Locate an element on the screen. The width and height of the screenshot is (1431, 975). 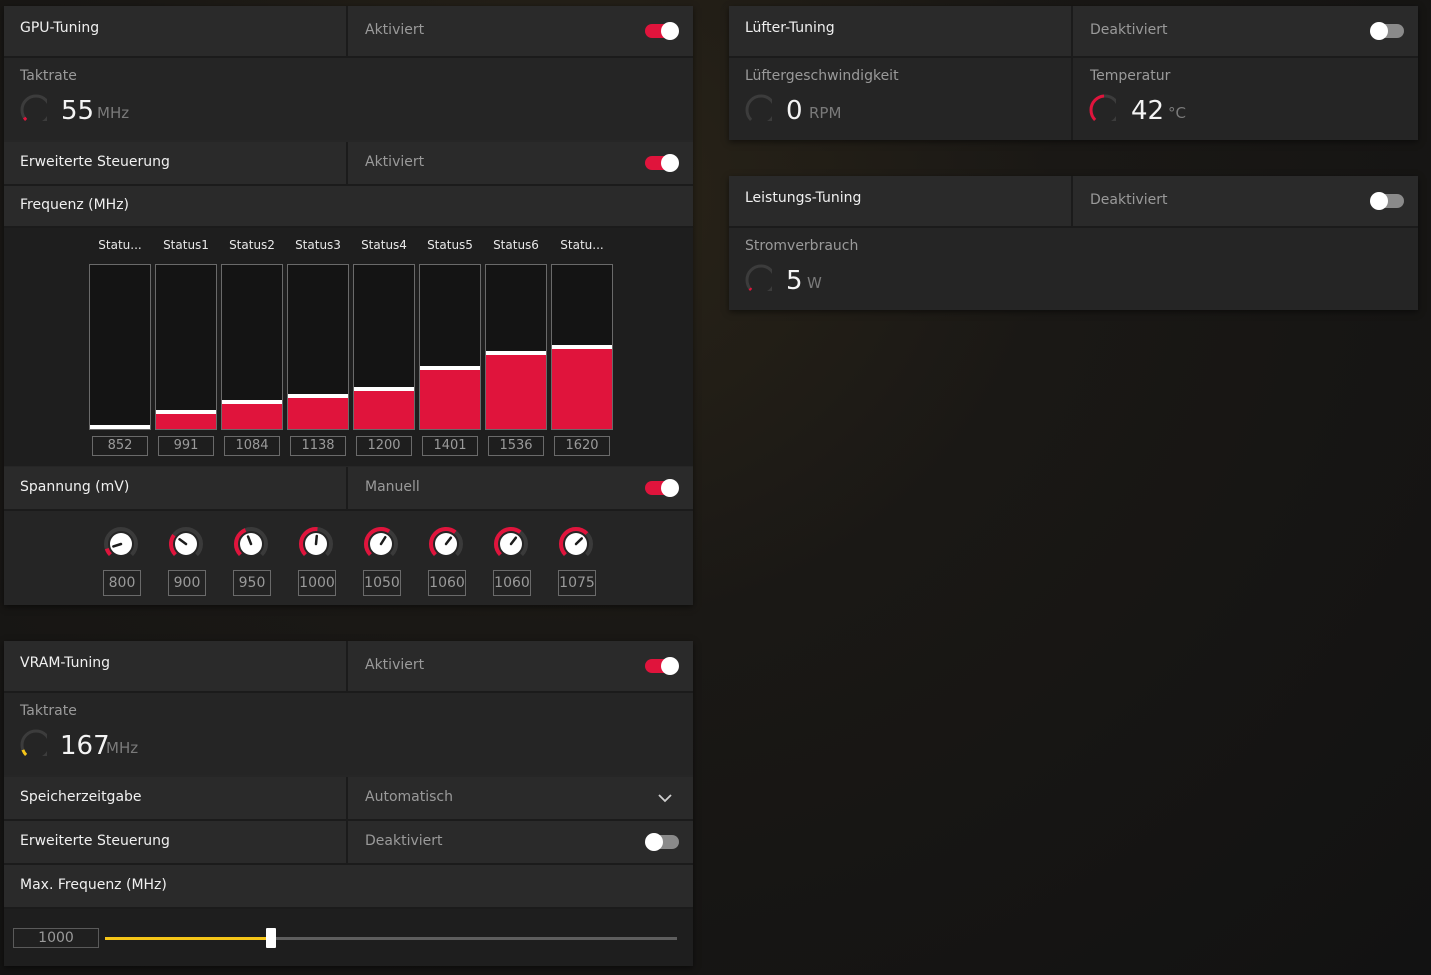
voltage-value: 800 is located at coordinates (122, 583).